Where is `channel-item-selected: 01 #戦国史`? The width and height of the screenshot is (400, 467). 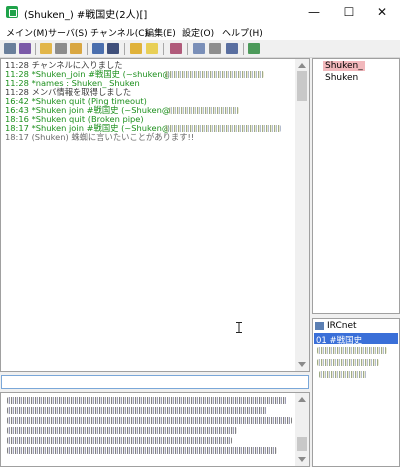 channel-item-selected: 01 #戦国史 is located at coordinates (356, 339).